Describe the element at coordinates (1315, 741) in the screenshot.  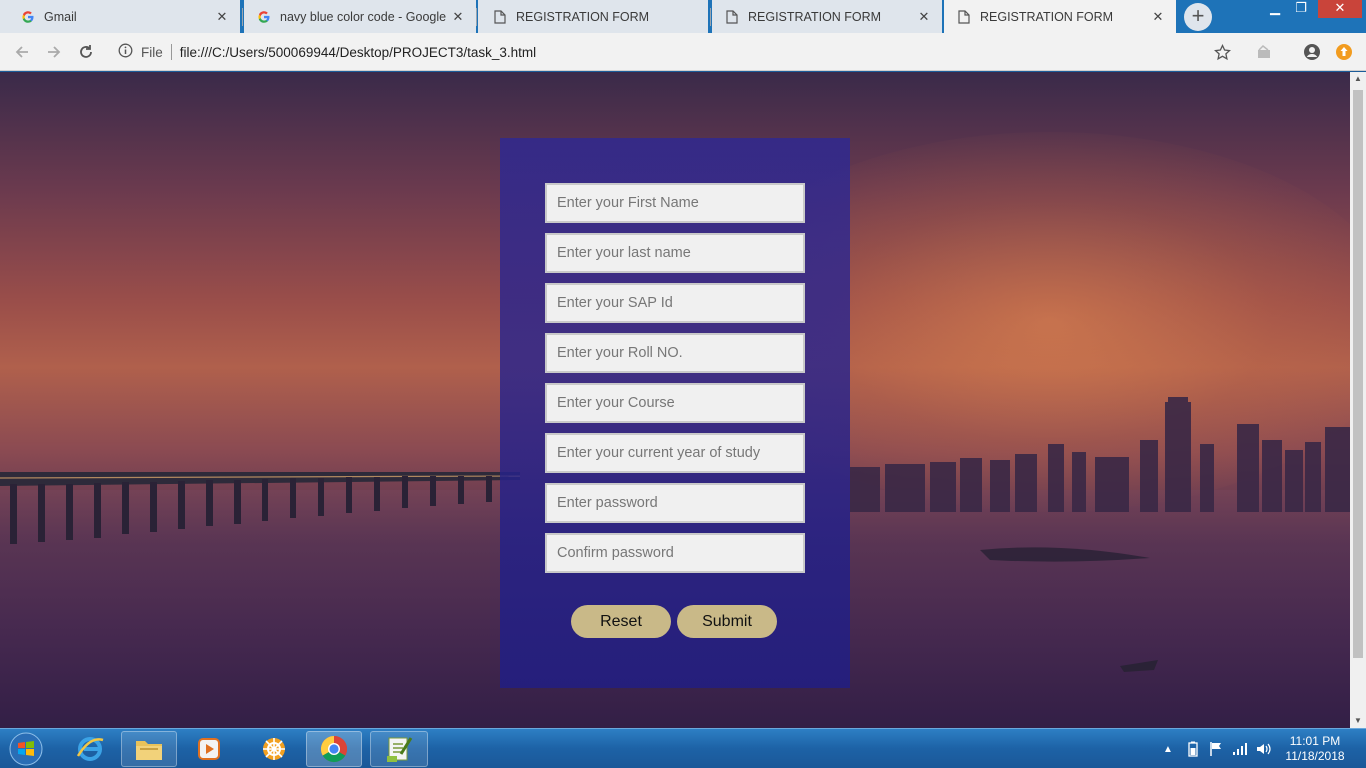
I see `clock-time: 11:01 PM` at that location.